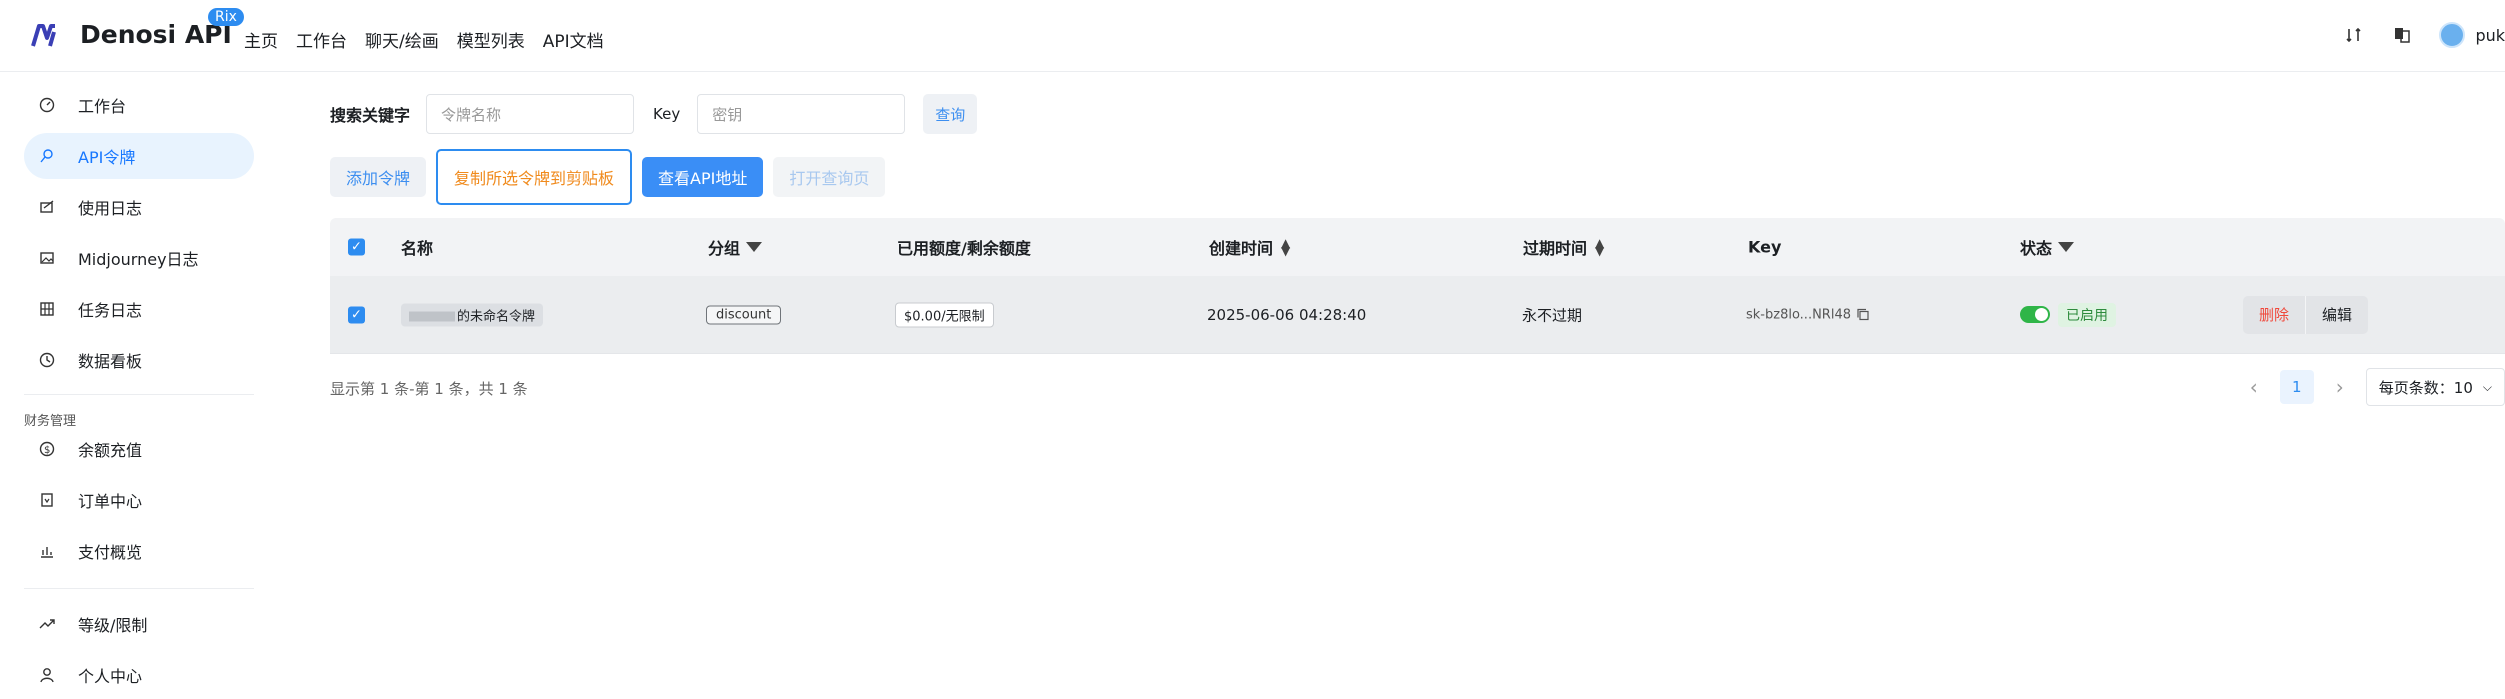 This screenshot has width=2505, height=699. Describe the element at coordinates (417, 248) in the screenshot. I see `col-name: 名称` at that location.